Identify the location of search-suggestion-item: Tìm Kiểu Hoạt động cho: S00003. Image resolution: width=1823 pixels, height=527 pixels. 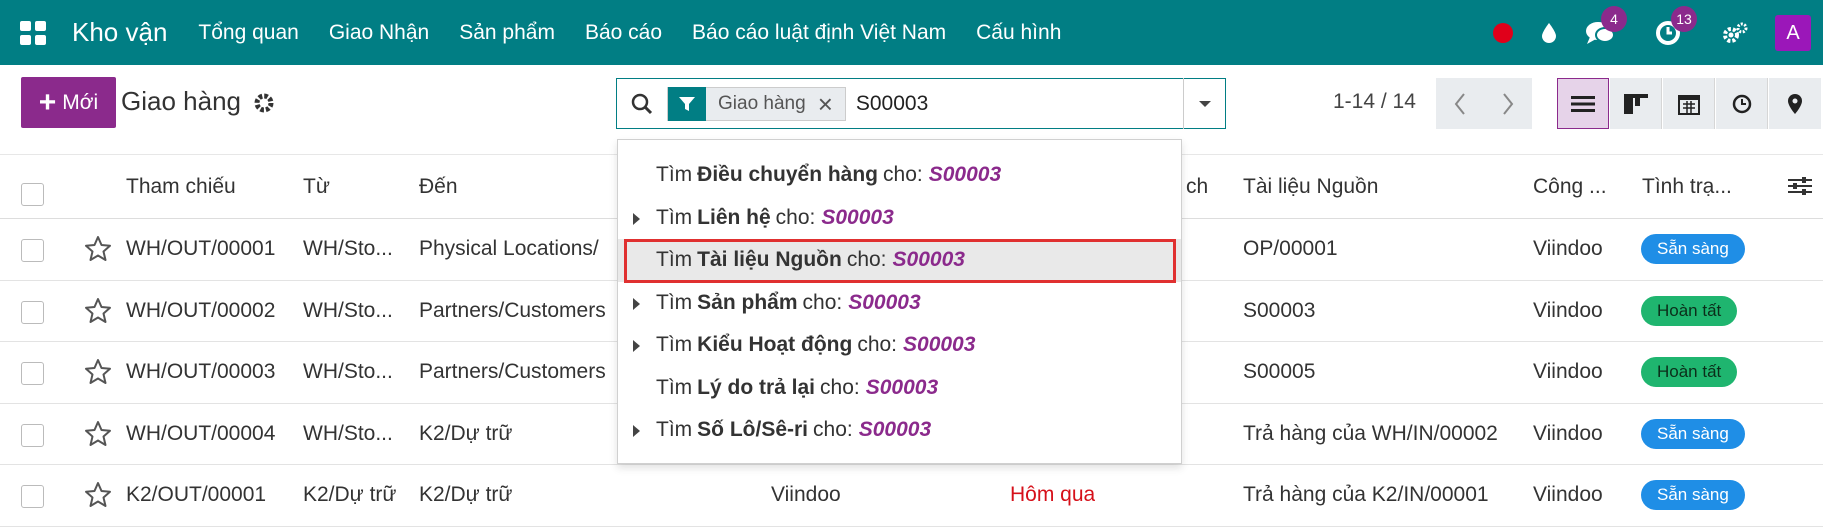
(899, 345).